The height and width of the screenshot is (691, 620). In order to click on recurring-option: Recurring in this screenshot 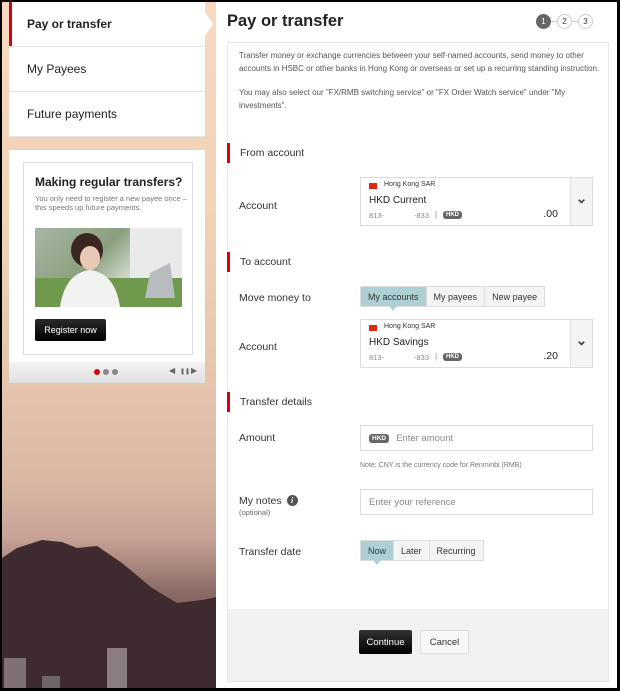, I will do `click(456, 550)`.